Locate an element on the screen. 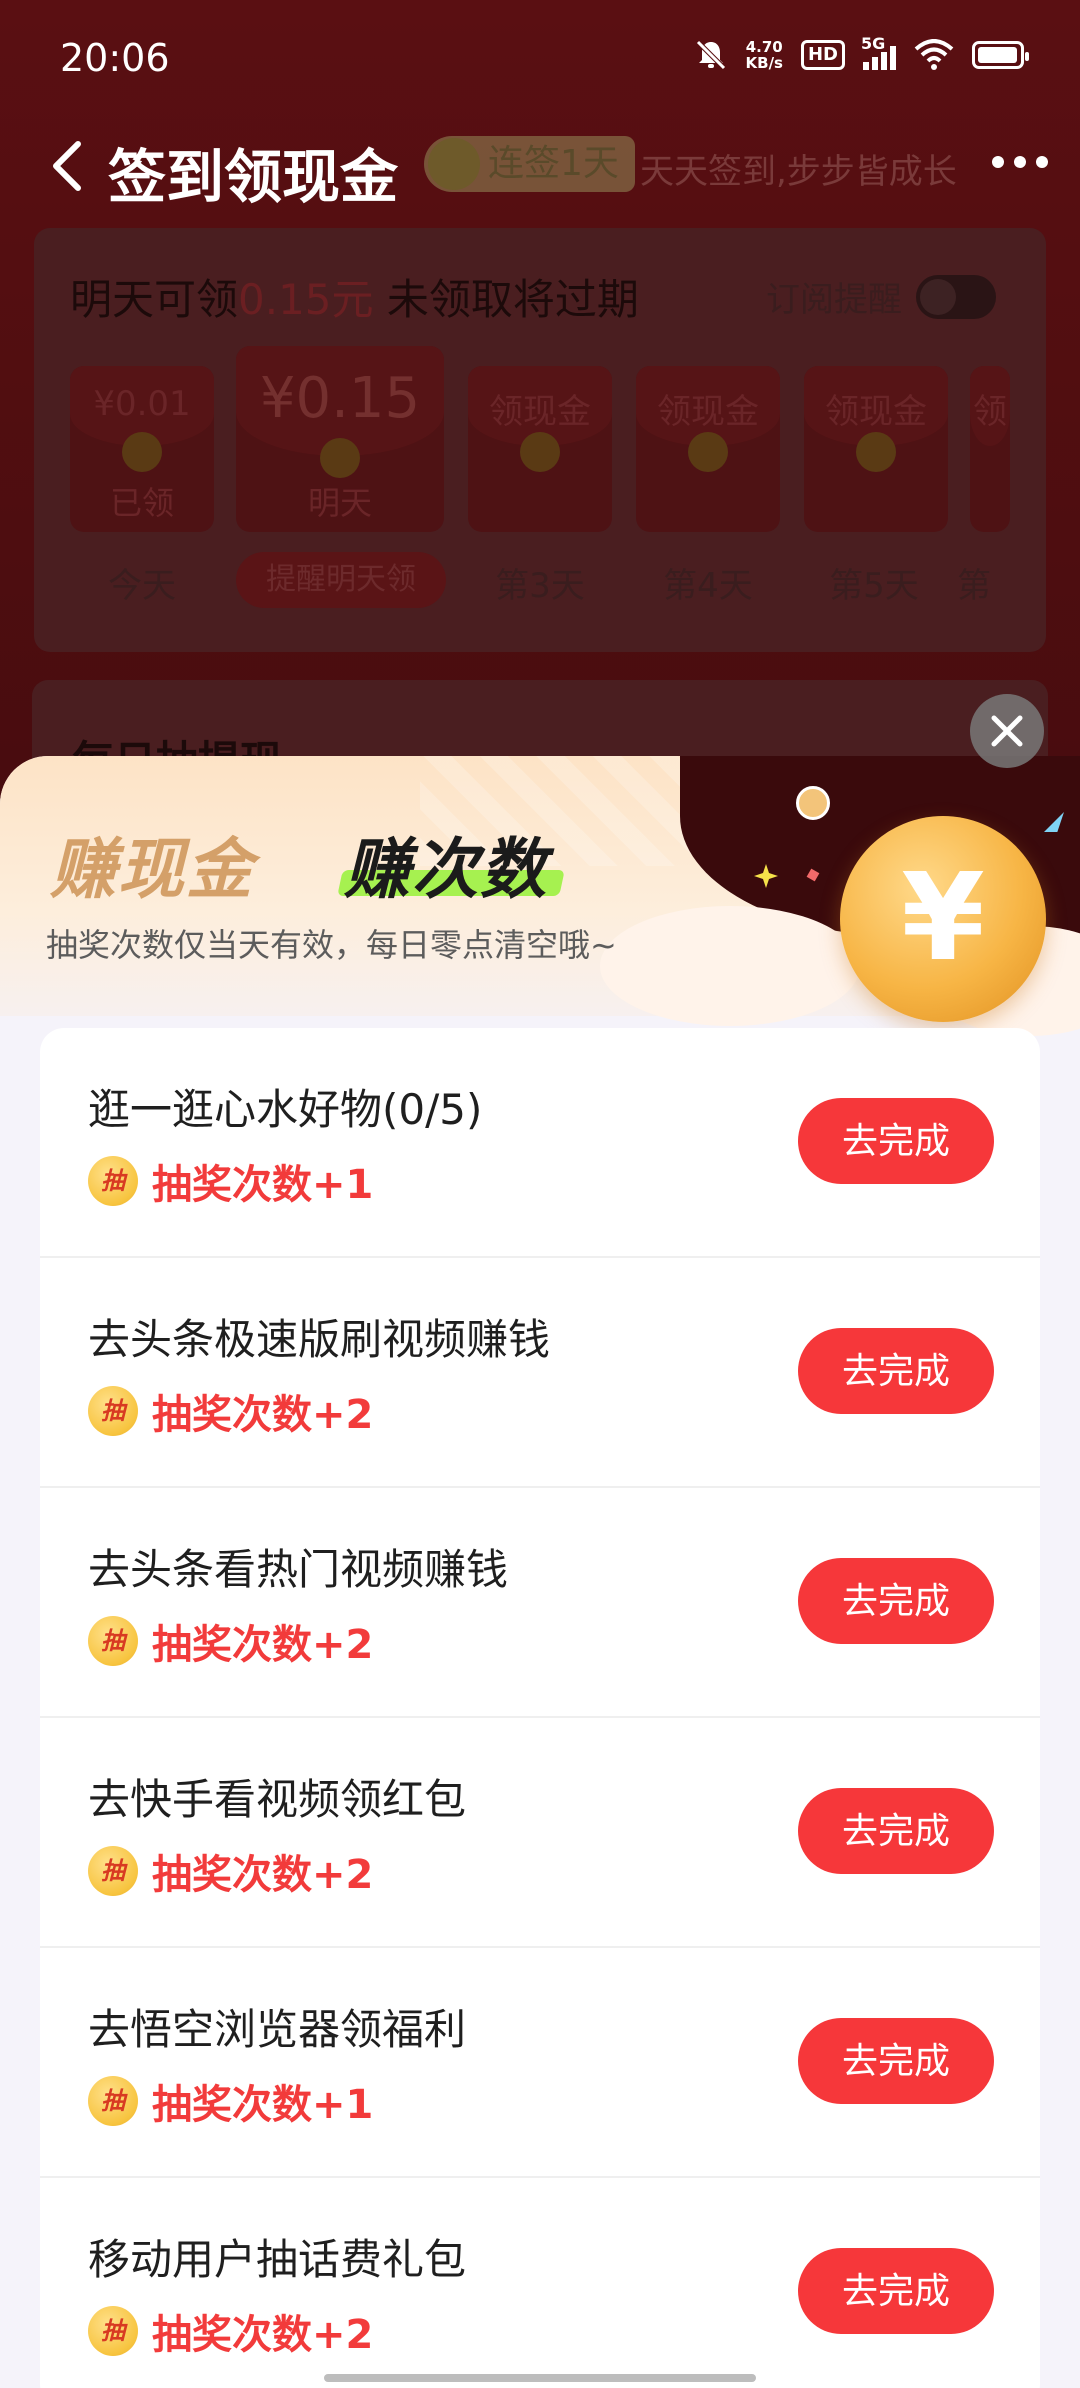  headline-amount: 0.15元 is located at coordinates (306, 299).